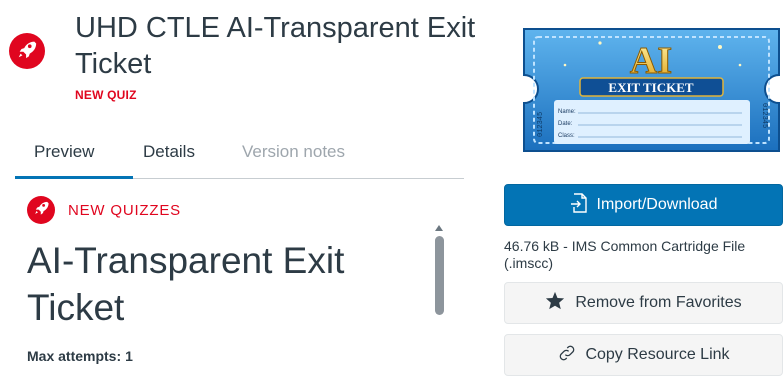 This screenshot has height=377, width=783. Describe the element at coordinates (658, 302) in the screenshot. I see `remove-favorite-label: Remove from Favorites` at that location.